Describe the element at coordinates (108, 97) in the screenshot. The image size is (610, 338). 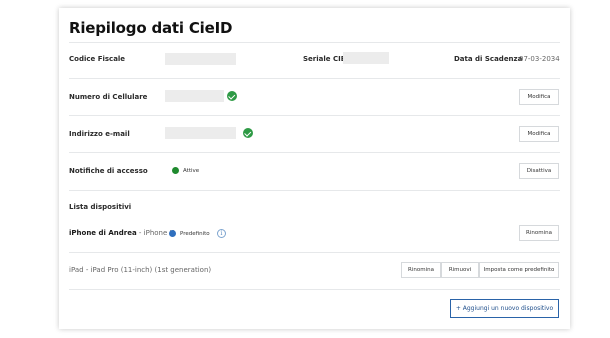
I see `phone-label: Numero di Cellulare` at that location.